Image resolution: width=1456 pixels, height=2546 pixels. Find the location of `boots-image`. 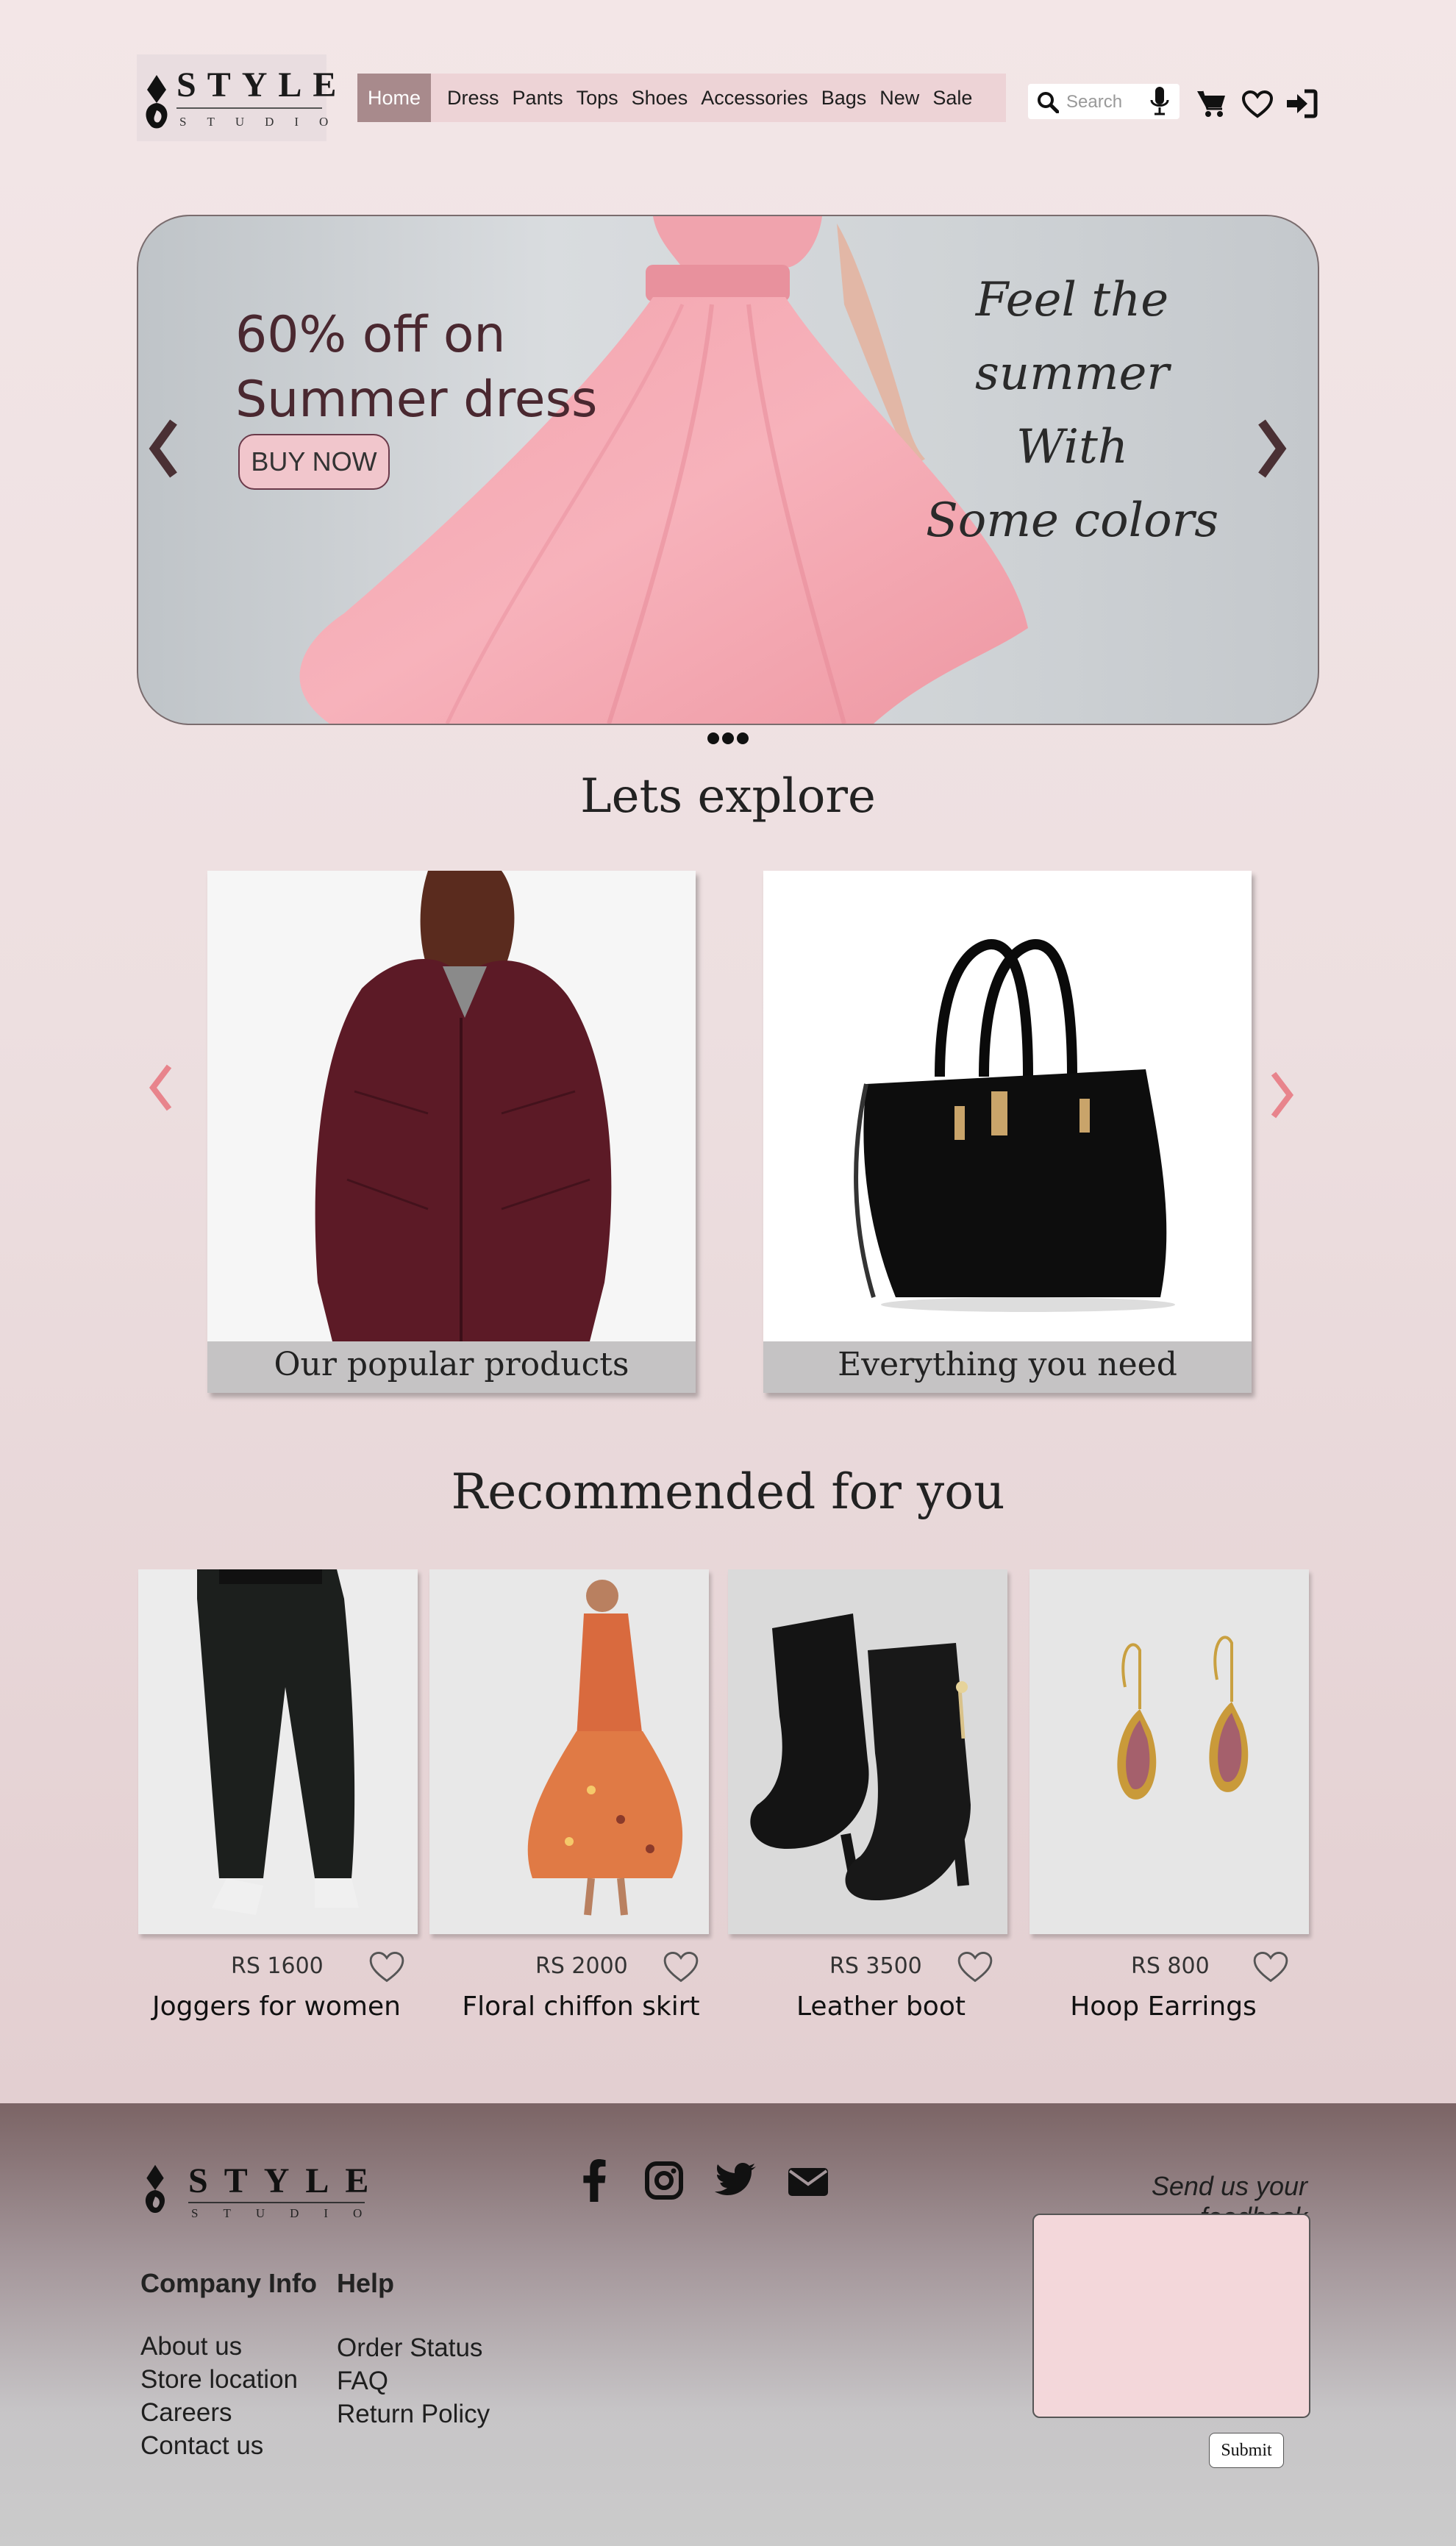

boots-image is located at coordinates (867, 1751).